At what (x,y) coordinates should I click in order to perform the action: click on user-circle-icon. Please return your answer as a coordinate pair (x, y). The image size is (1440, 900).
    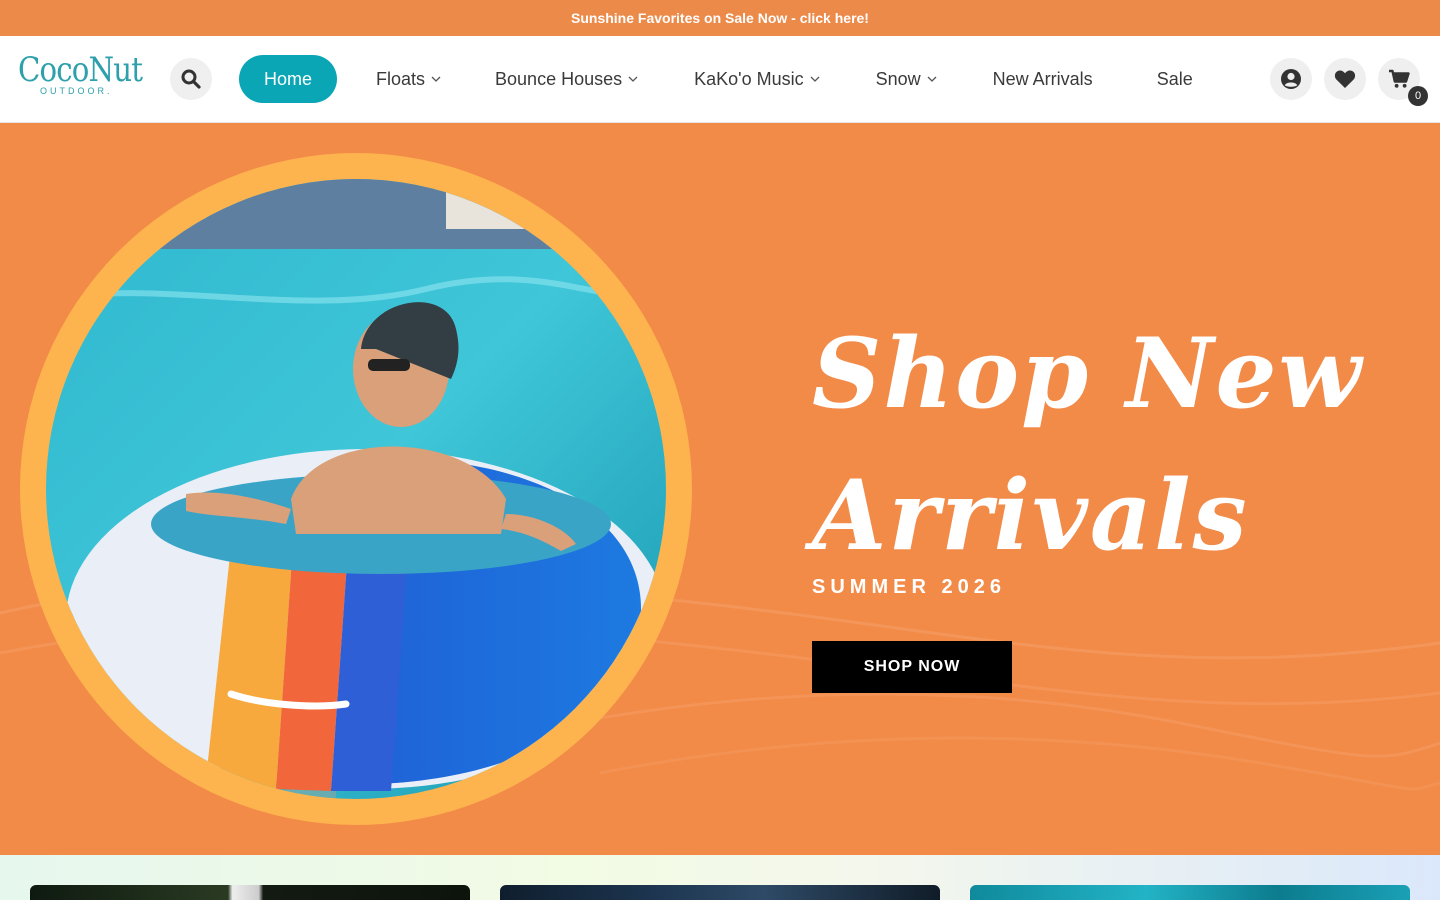
    Looking at the image, I should click on (1291, 79).